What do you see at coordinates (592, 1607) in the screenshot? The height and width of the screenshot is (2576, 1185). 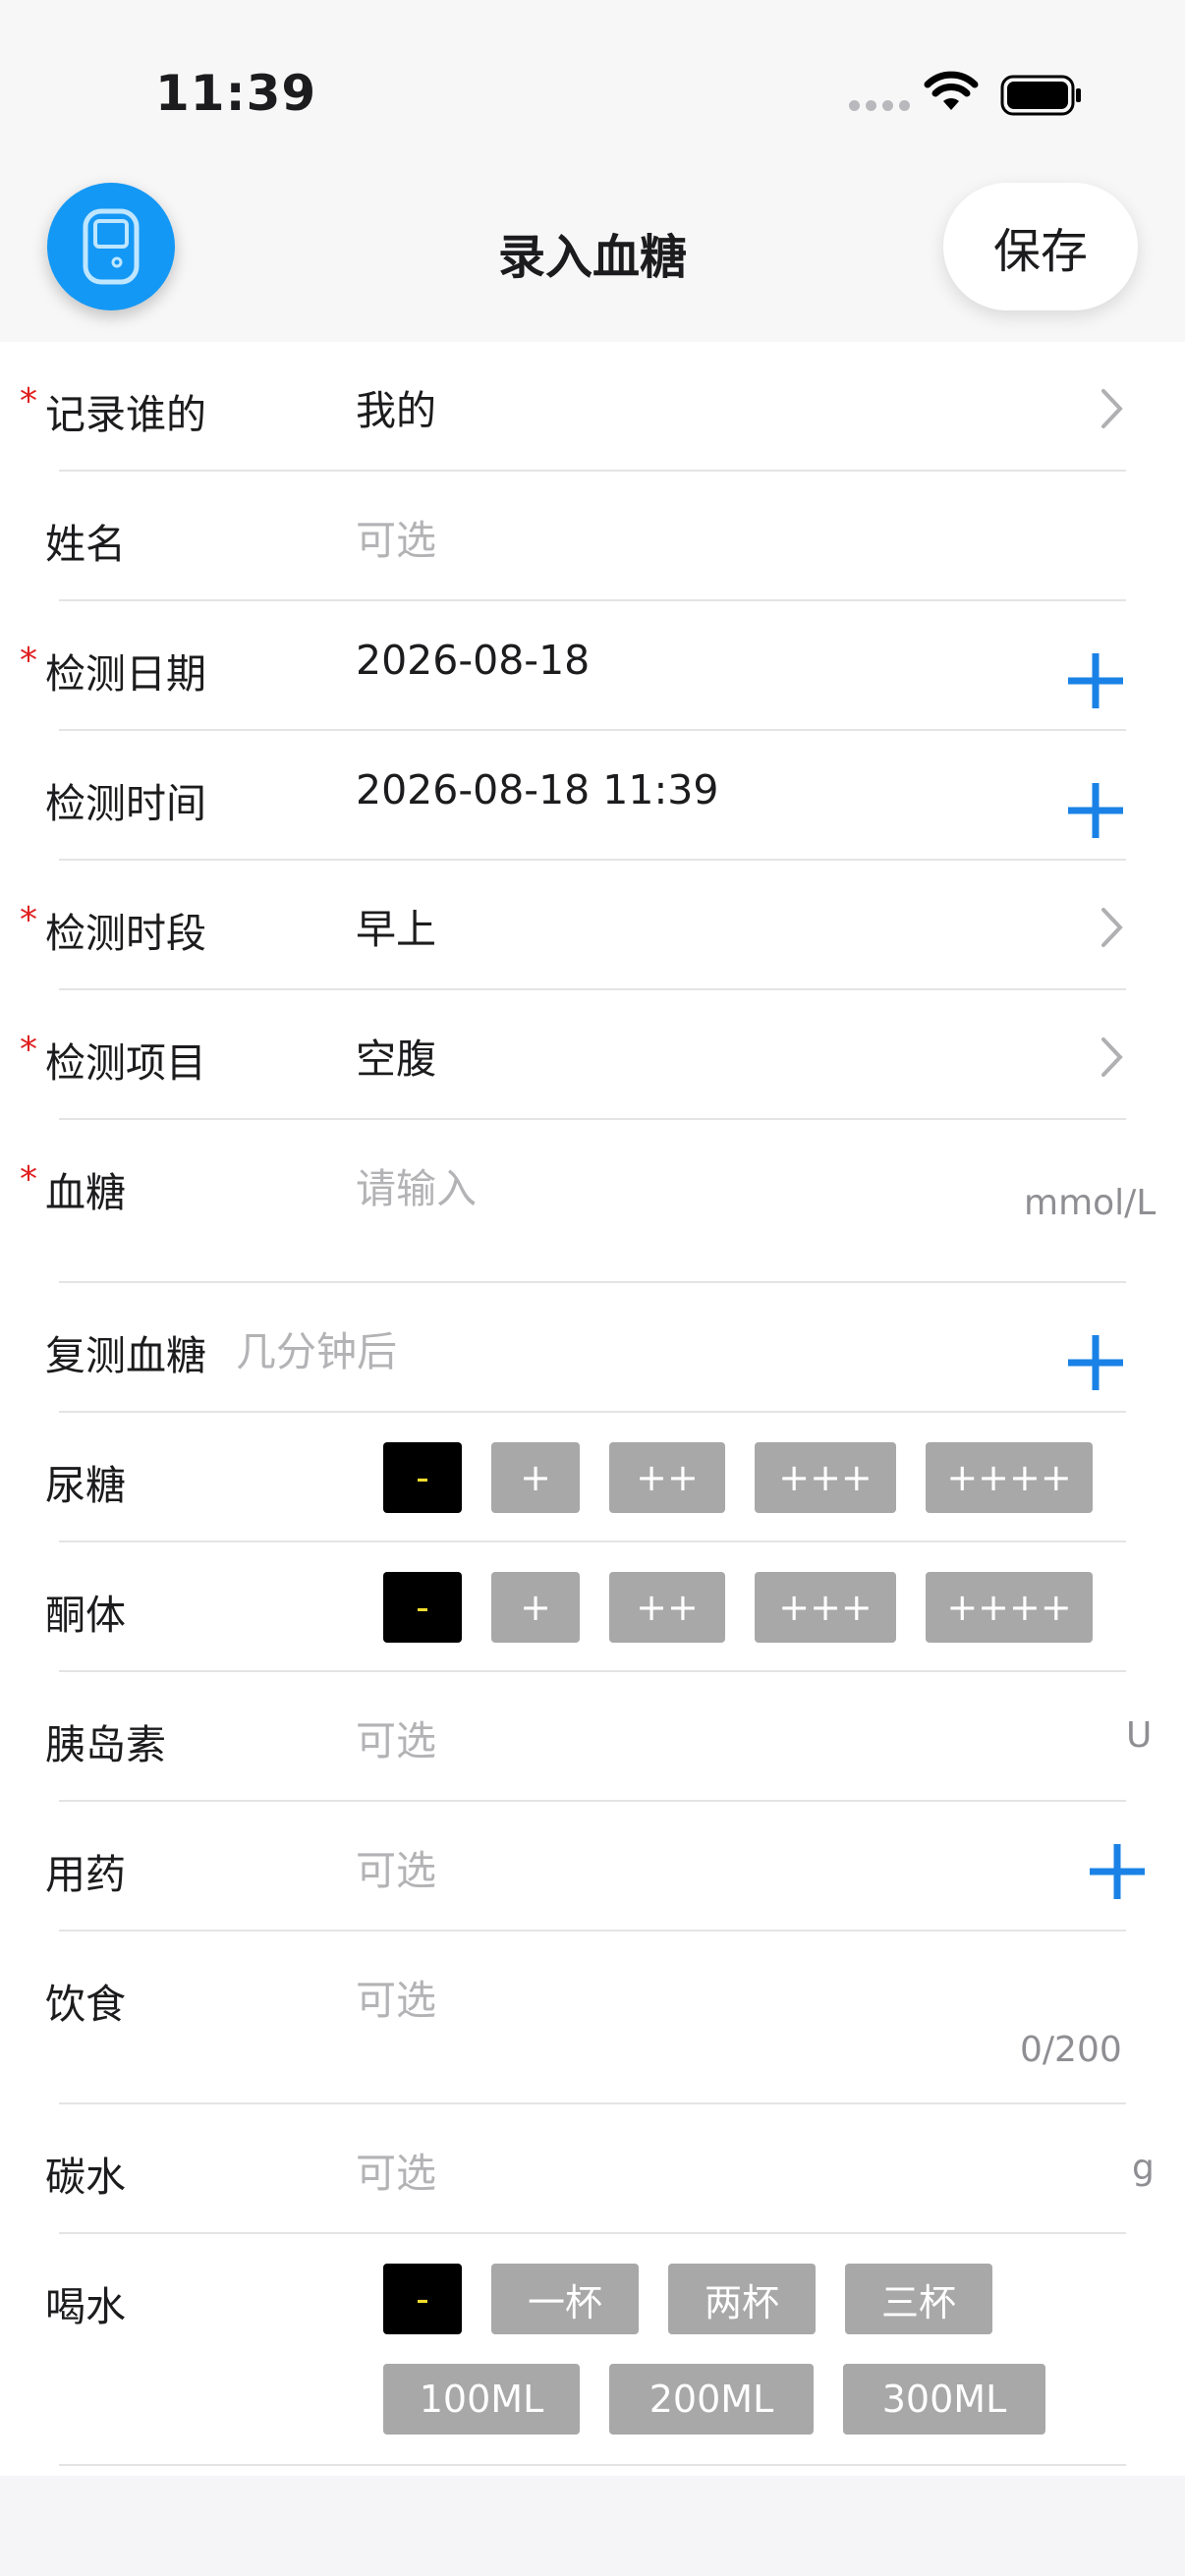 I see `row-ketone: 酮体 - + ++ +++ ++++` at bounding box center [592, 1607].